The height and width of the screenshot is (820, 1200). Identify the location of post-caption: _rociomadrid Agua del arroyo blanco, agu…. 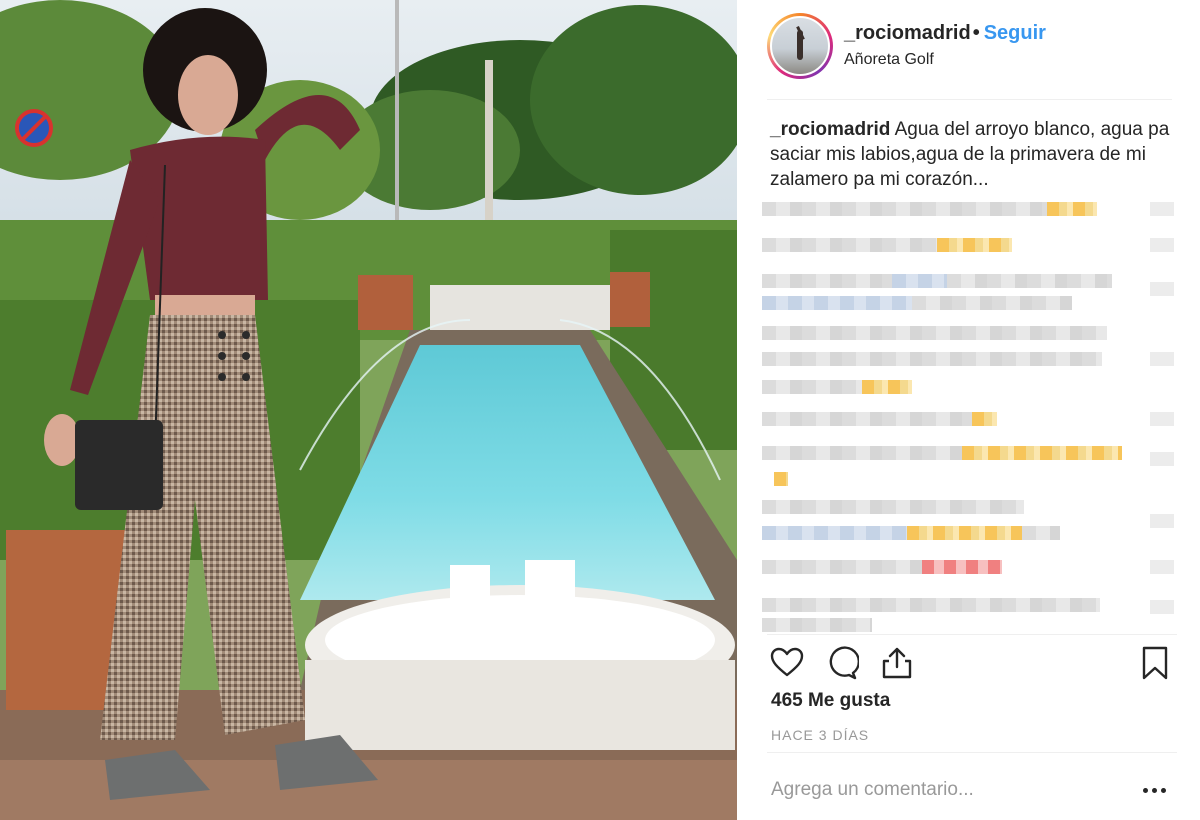
(972, 154).